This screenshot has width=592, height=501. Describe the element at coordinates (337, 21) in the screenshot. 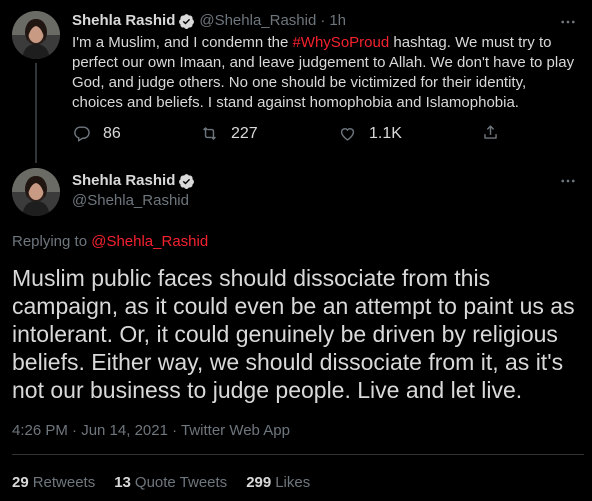

I see `tweet-time: 1h` at that location.